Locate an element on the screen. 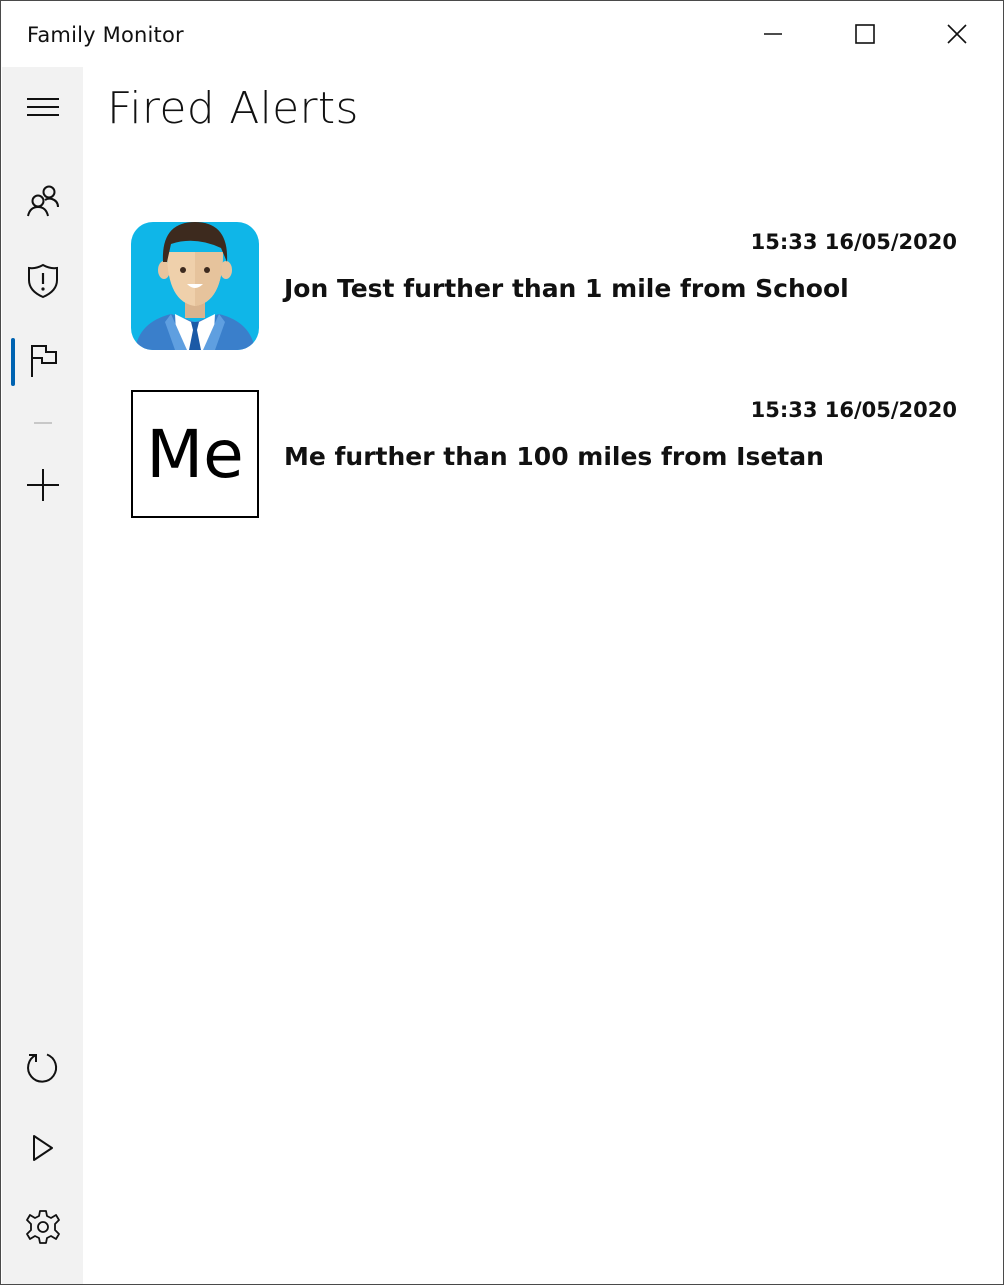  avatar is located at coordinates (195, 286).